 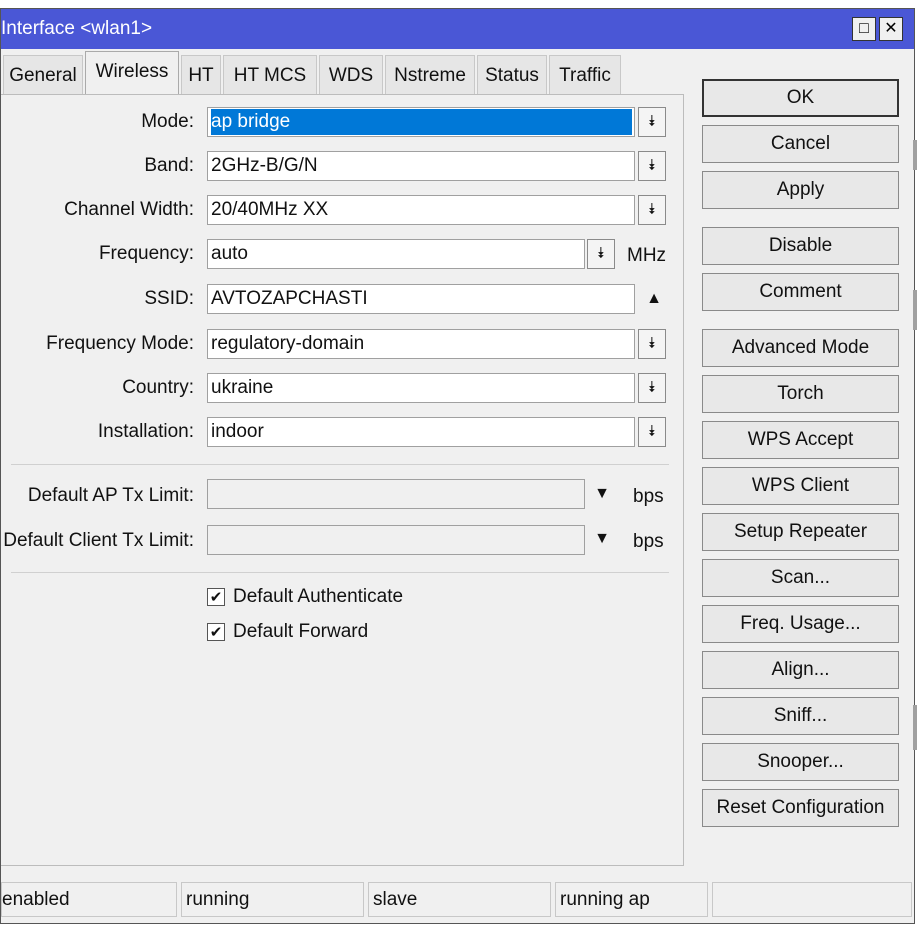 What do you see at coordinates (457, 29) in the screenshot?
I see `title-bar: Interface <wlan1> □ ✕` at bounding box center [457, 29].